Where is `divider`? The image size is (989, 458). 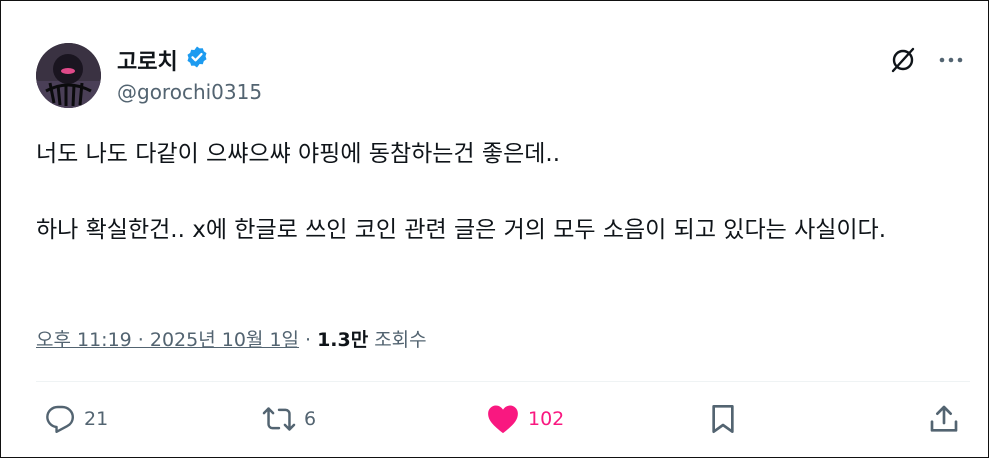
divider is located at coordinates (503, 381).